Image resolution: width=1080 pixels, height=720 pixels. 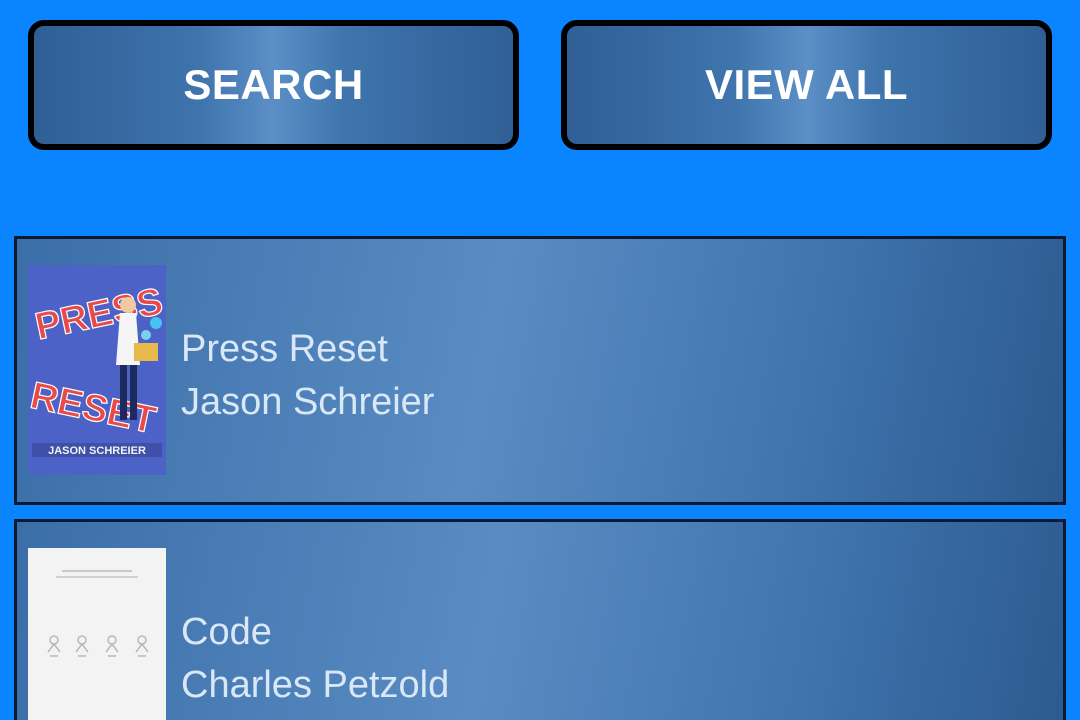 I want to click on book-author: Charles Petzold, so click(x=315, y=685).